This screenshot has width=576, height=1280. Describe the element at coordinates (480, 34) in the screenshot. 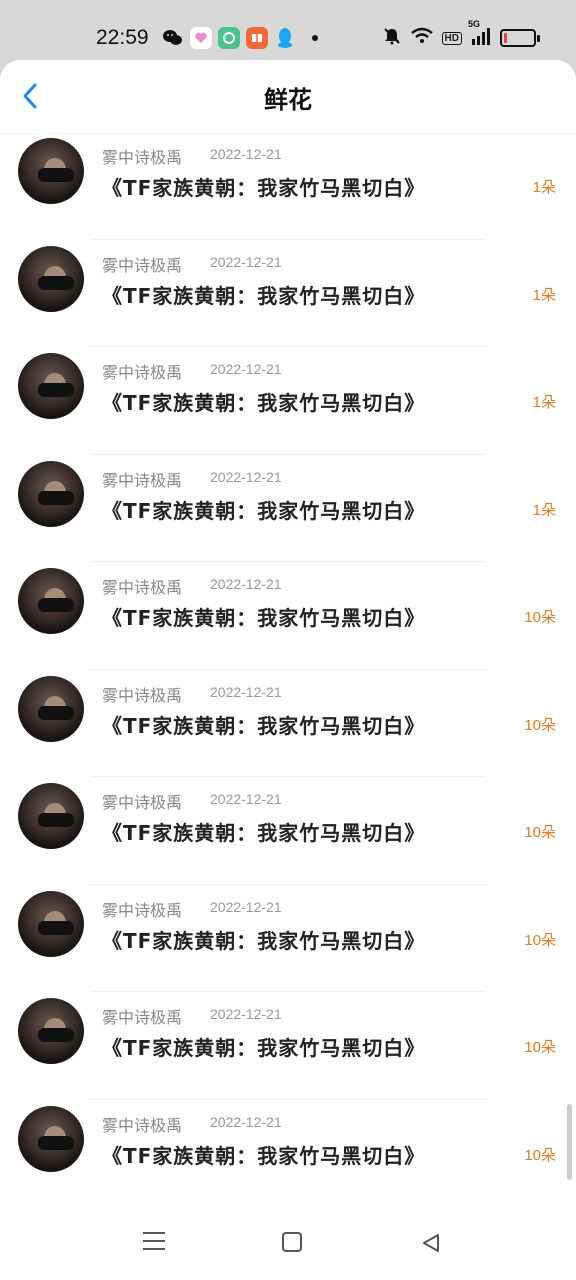

I see `signal-icon: 5G` at that location.